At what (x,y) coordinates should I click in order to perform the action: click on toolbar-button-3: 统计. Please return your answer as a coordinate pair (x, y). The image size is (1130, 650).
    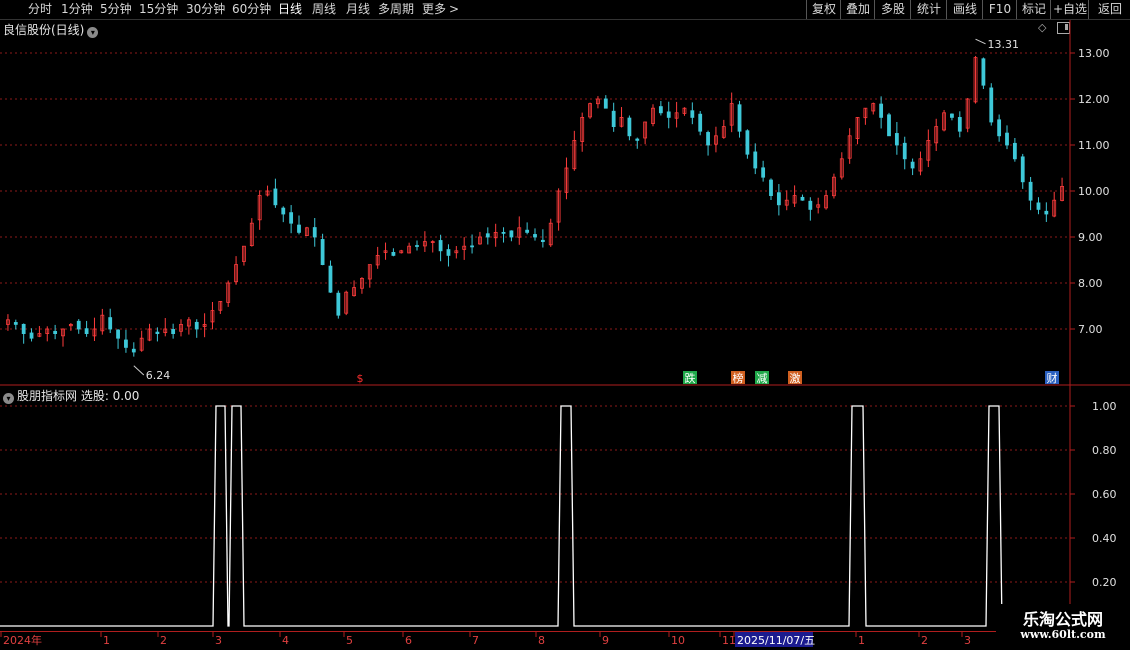
    Looking at the image, I should click on (928, 9).